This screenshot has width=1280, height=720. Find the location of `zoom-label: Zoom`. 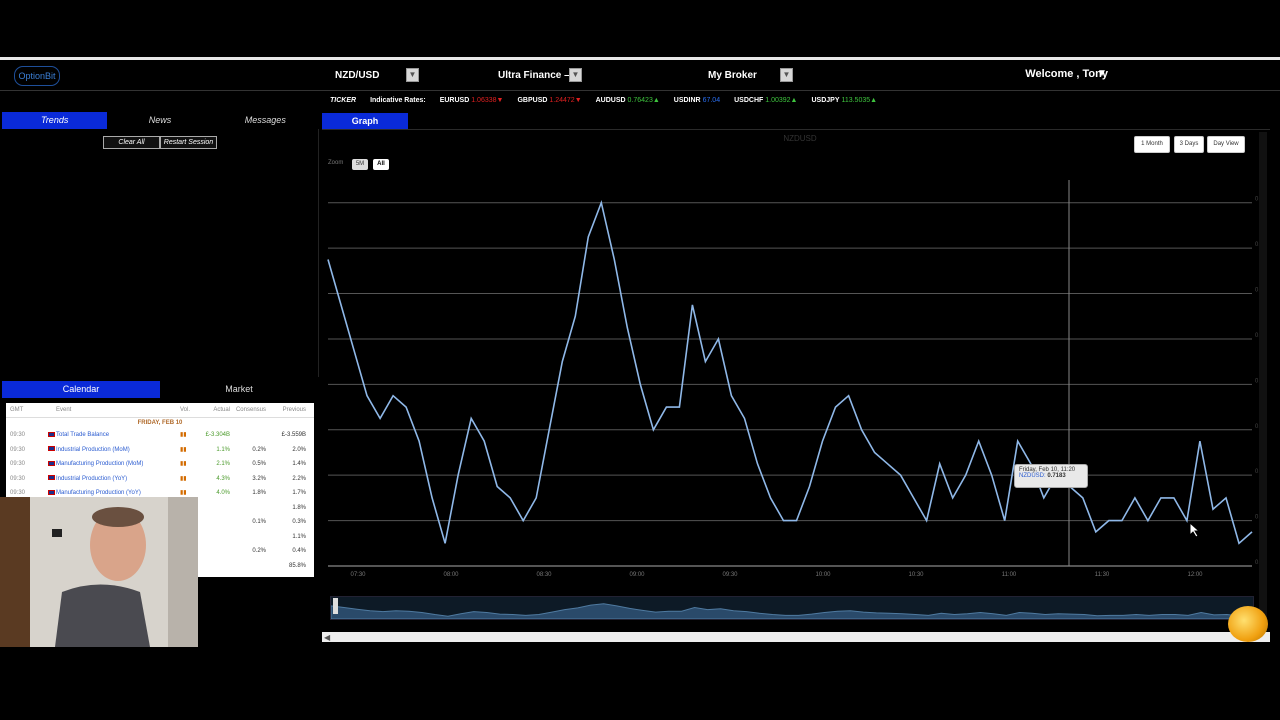

zoom-label: Zoom is located at coordinates (336, 163).